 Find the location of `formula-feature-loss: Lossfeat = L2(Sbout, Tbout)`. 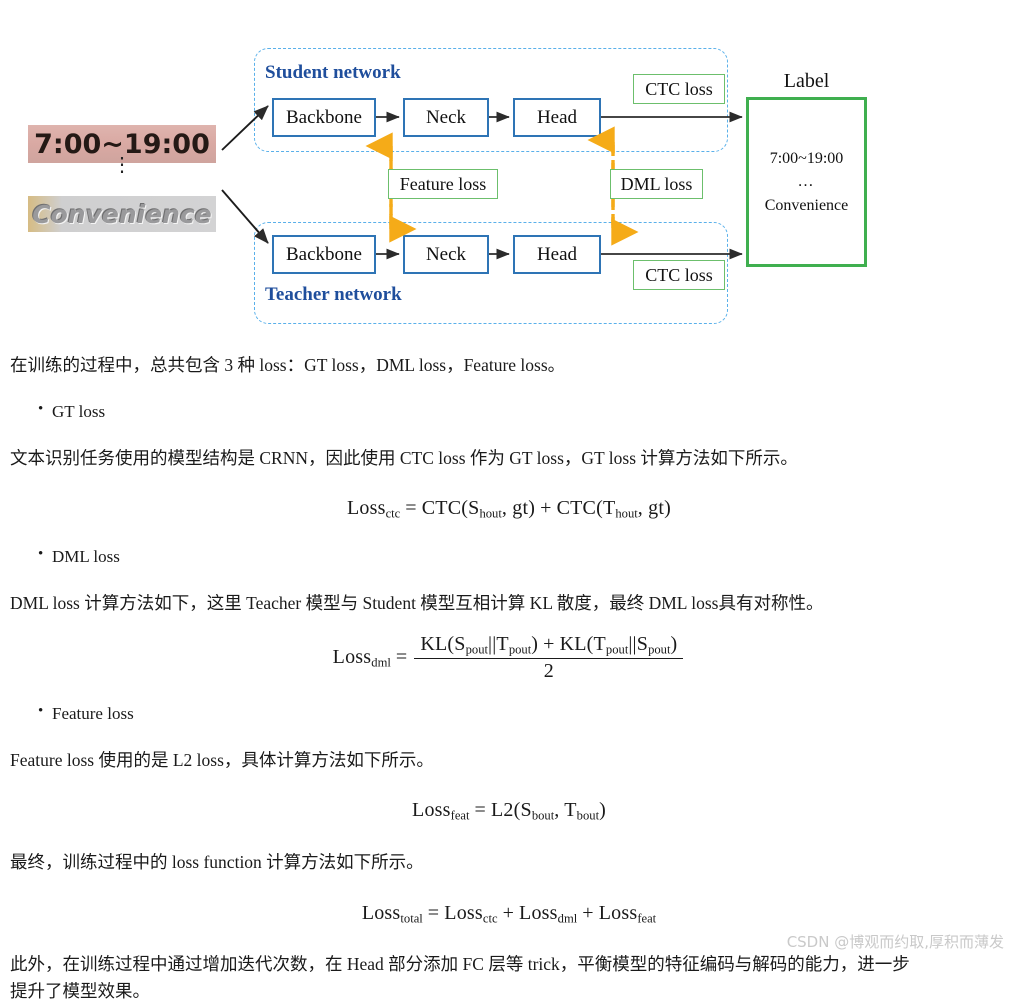

formula-feature-loss: Lossfeat = L2(Sbout, Tbout) is located at coordinates (509, 811).